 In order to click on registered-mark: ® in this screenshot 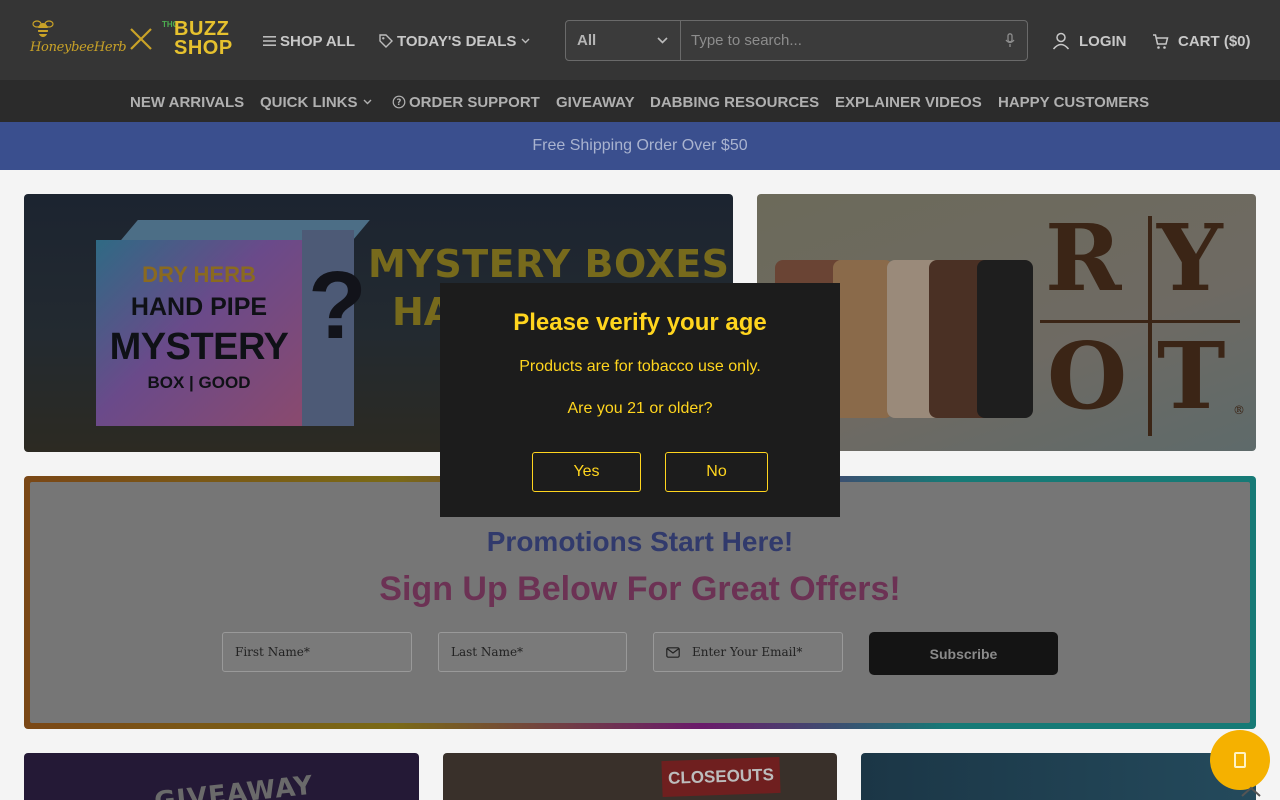, I will do `click(1239, 410)`.